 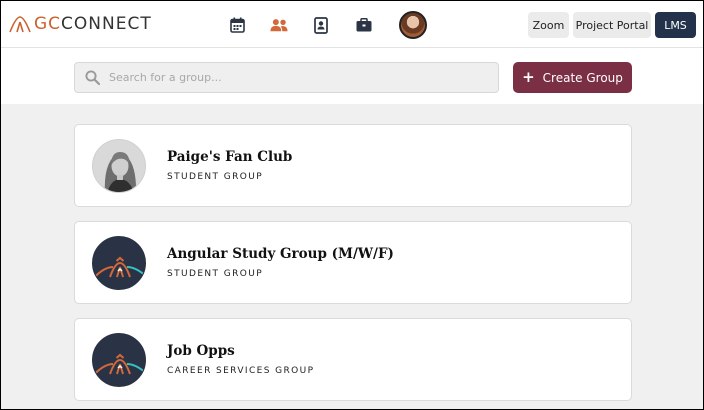 I want to click on create-group-button: + Create Group, so click(x=572, y=77).